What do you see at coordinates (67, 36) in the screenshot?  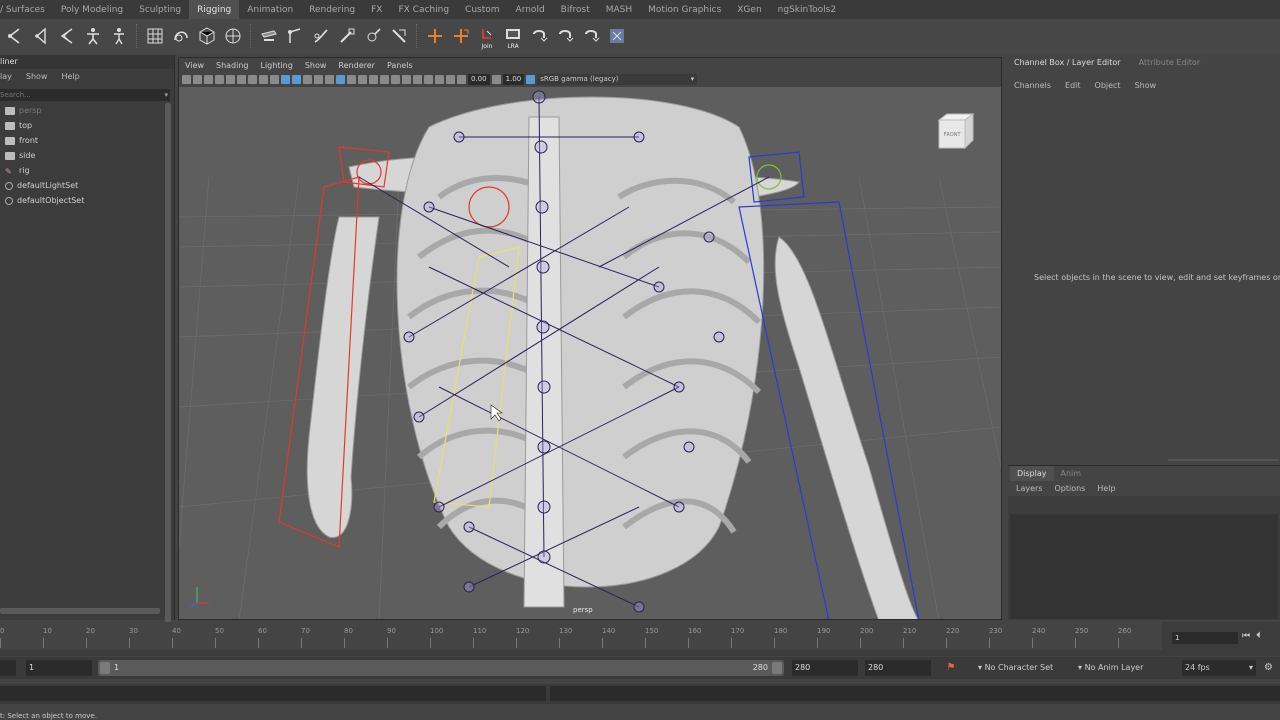 I see `ik-handle-icon` at bounding box center [67, 36].